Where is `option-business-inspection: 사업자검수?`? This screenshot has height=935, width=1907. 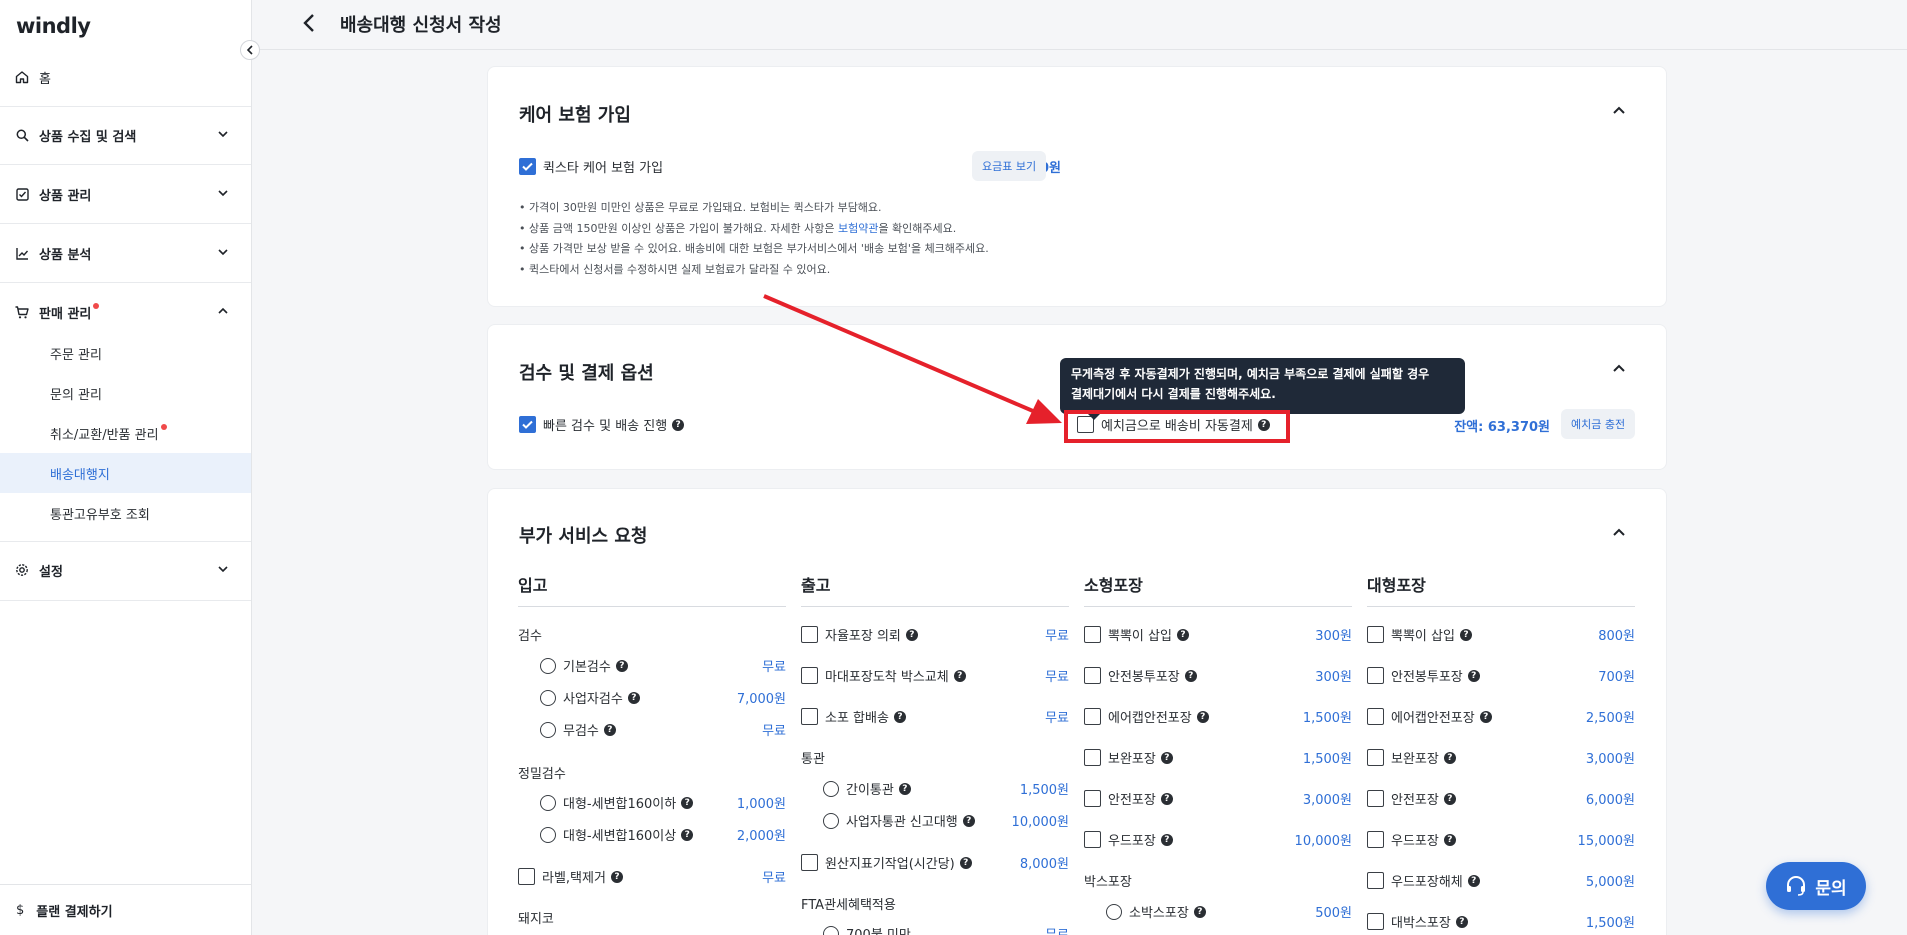 option-business-inspection: 사업자검수? is located at coordinates (590, 697).